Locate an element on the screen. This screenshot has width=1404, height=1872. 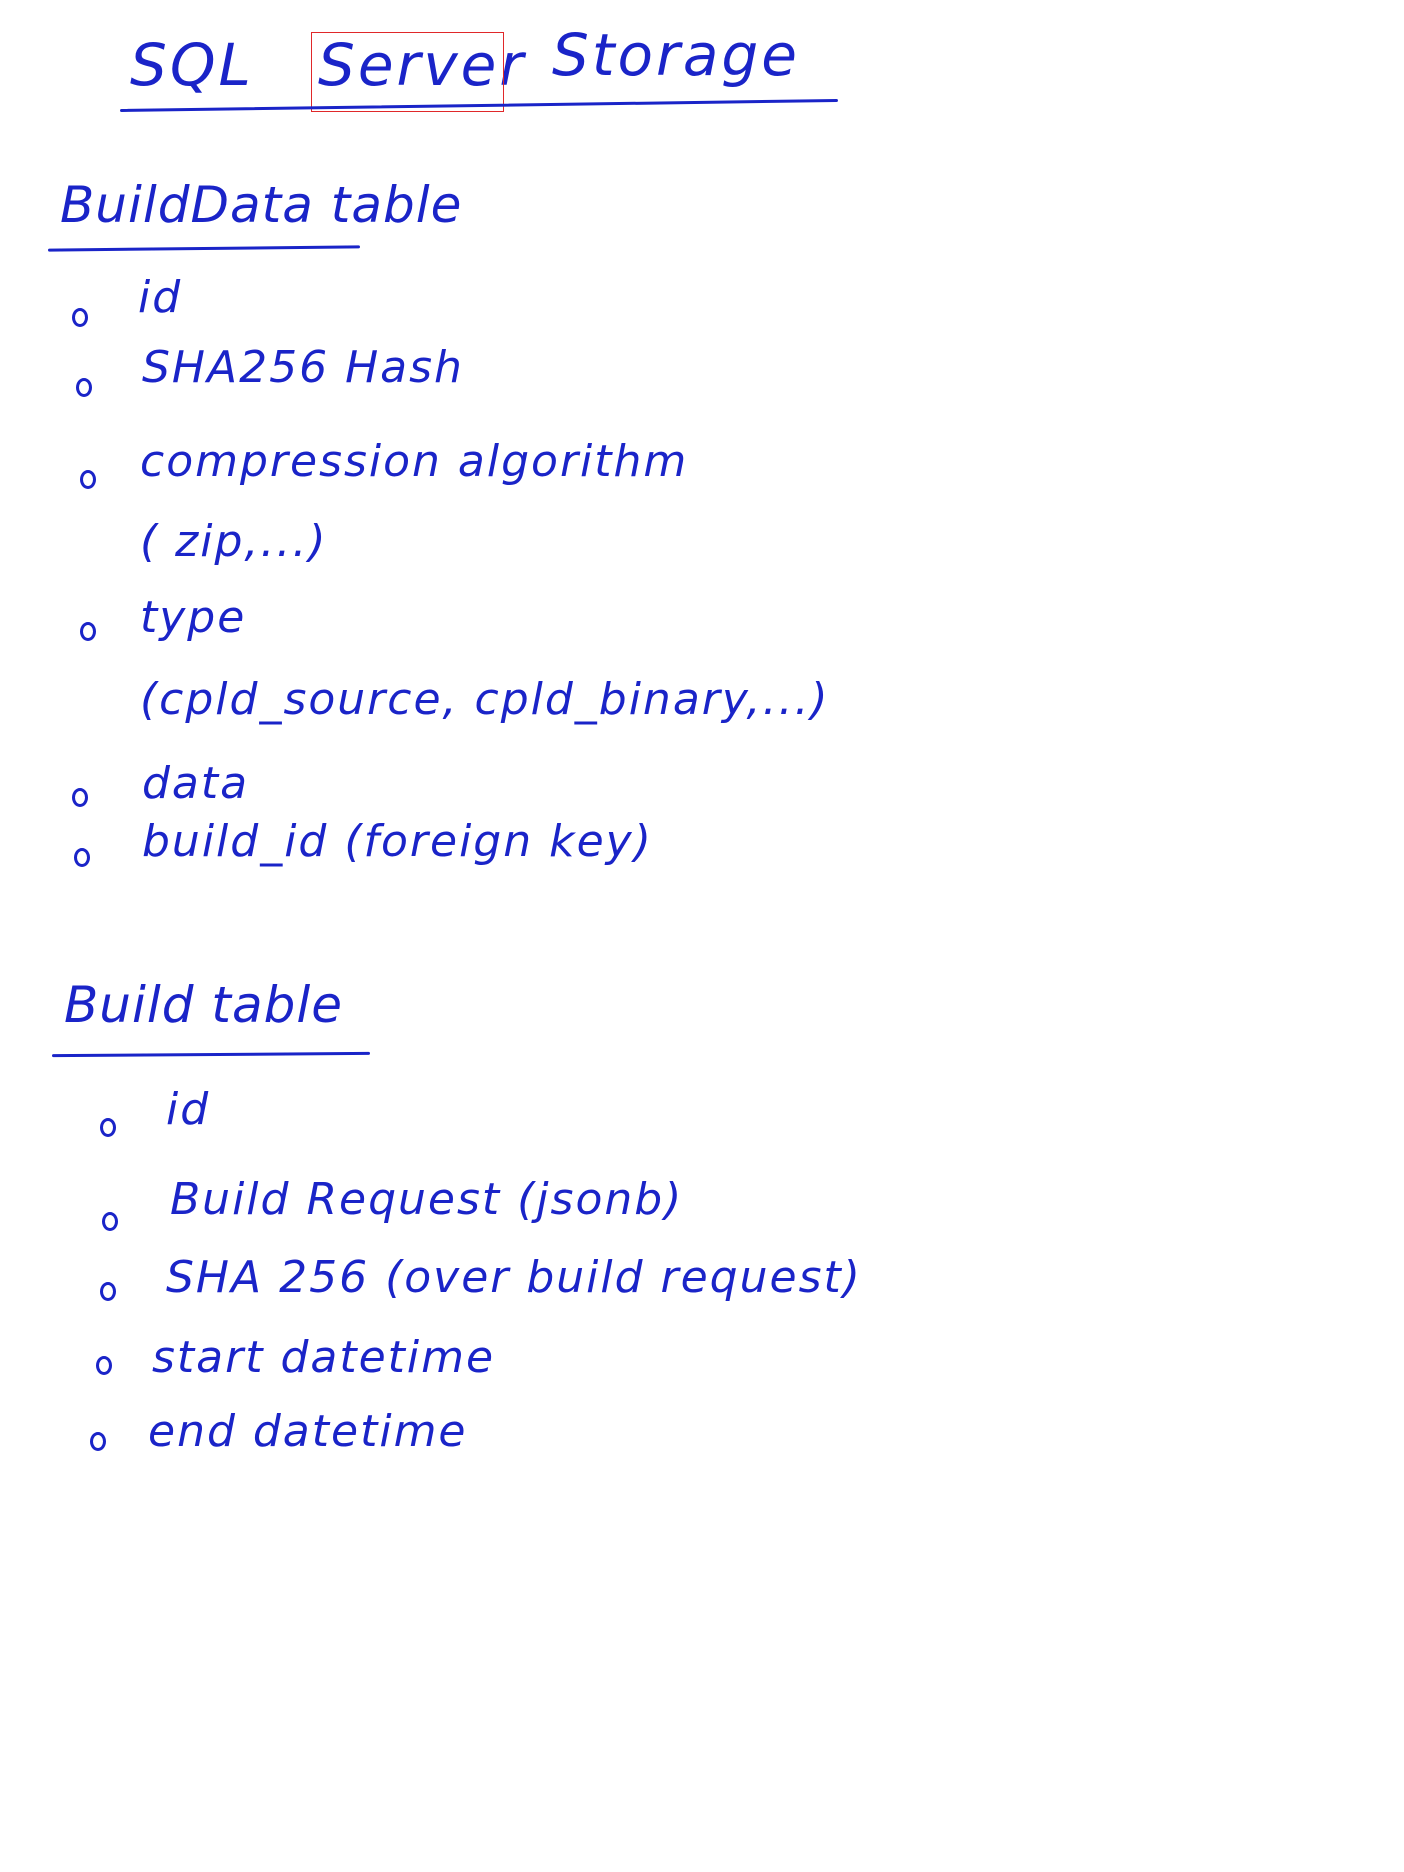
item-subtext: (cpld_source, cpld_binary,...) is located at coordinates (485, 699).